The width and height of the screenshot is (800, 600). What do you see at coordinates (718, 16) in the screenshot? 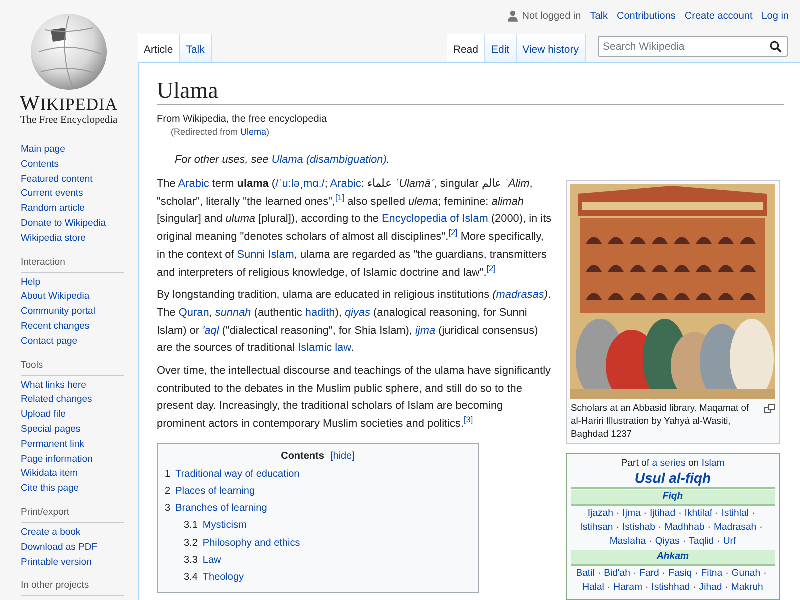
I see `personal-link: Create account` at bounding box center [718, 16].